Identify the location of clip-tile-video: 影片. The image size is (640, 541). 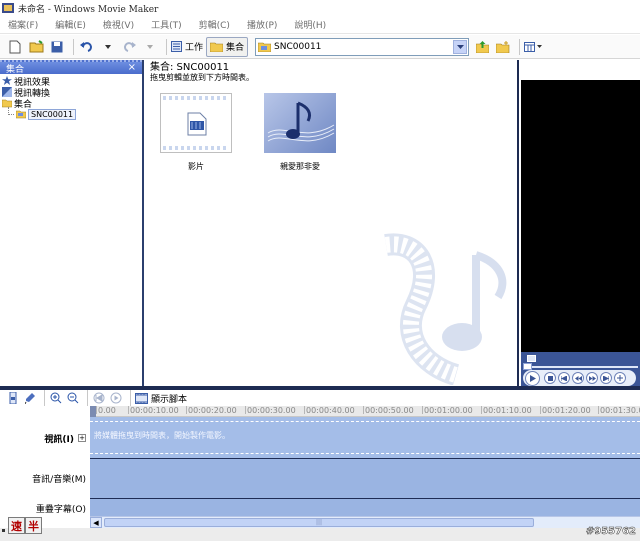
(196, 132).